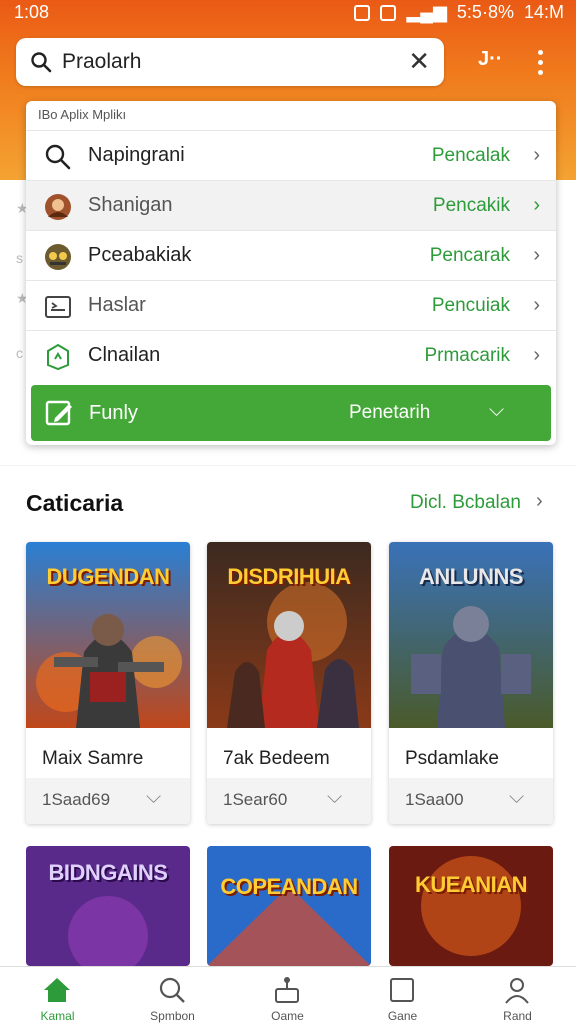 This screenshot has height=1024, width=576. I want to click on highlight-row: Funly Penetarih ⌵, so click(291, 413).